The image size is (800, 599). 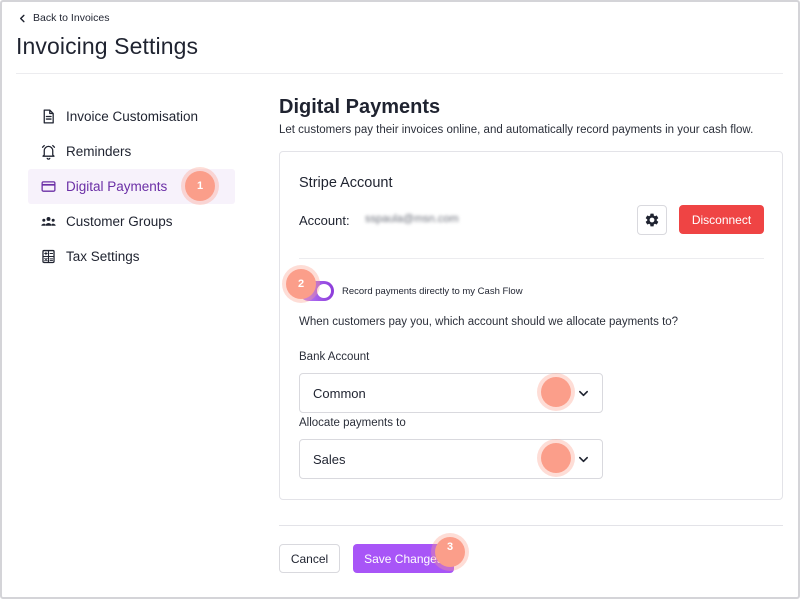 I want to click on back-to-invoices-link: Back to Invoices, so click(x=63, y=18).